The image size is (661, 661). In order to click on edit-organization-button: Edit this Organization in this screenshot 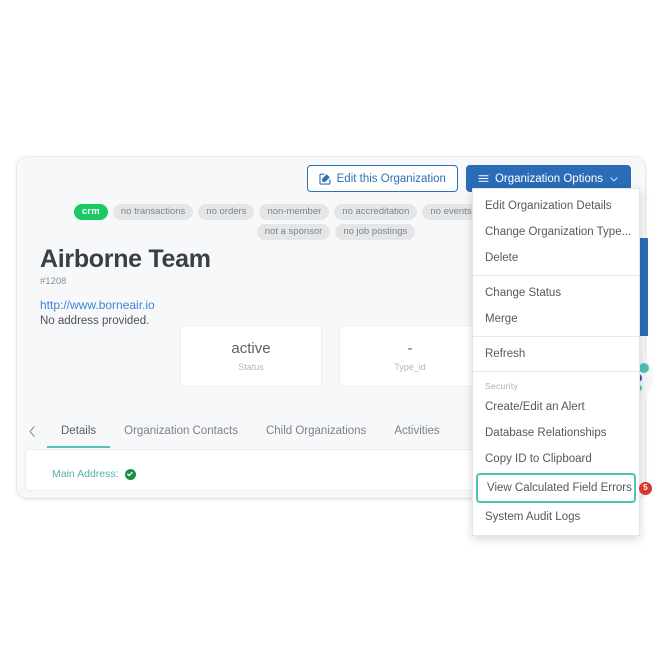, I will do `click(382, 178)`.